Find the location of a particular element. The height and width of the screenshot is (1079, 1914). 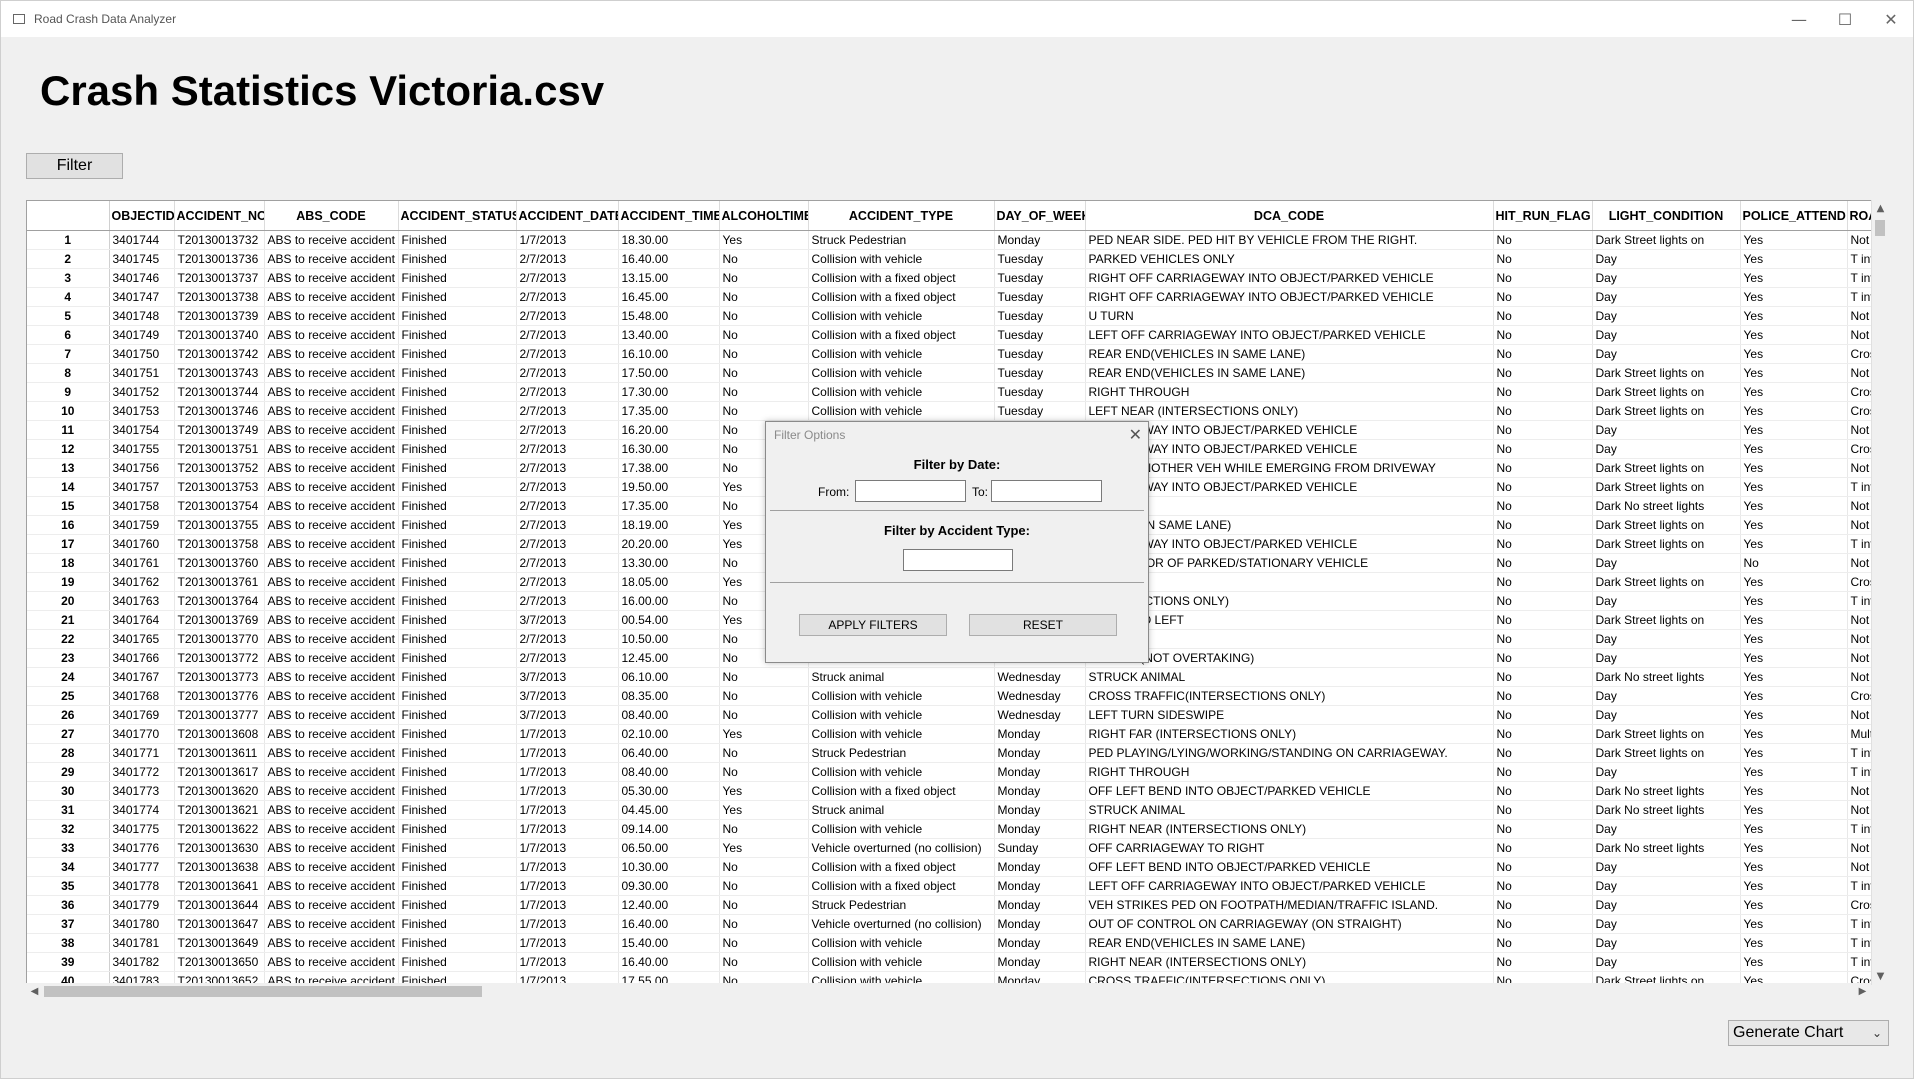

column-header: ACCIDENT_TIME is located at coordinates (669, 216).